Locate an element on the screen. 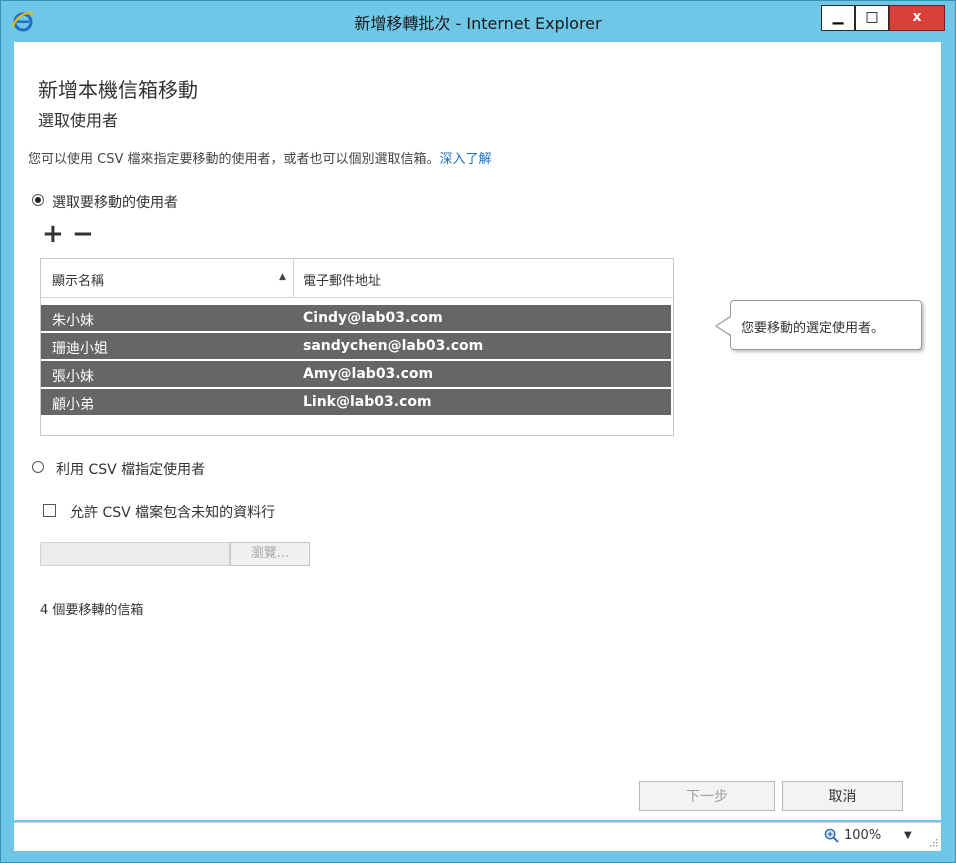  description-text: 您可以使用 CSV 檔來指定要移動的使用者，或者也可以個別選取信箱。深入了解 is located at coordinates (260, 157).